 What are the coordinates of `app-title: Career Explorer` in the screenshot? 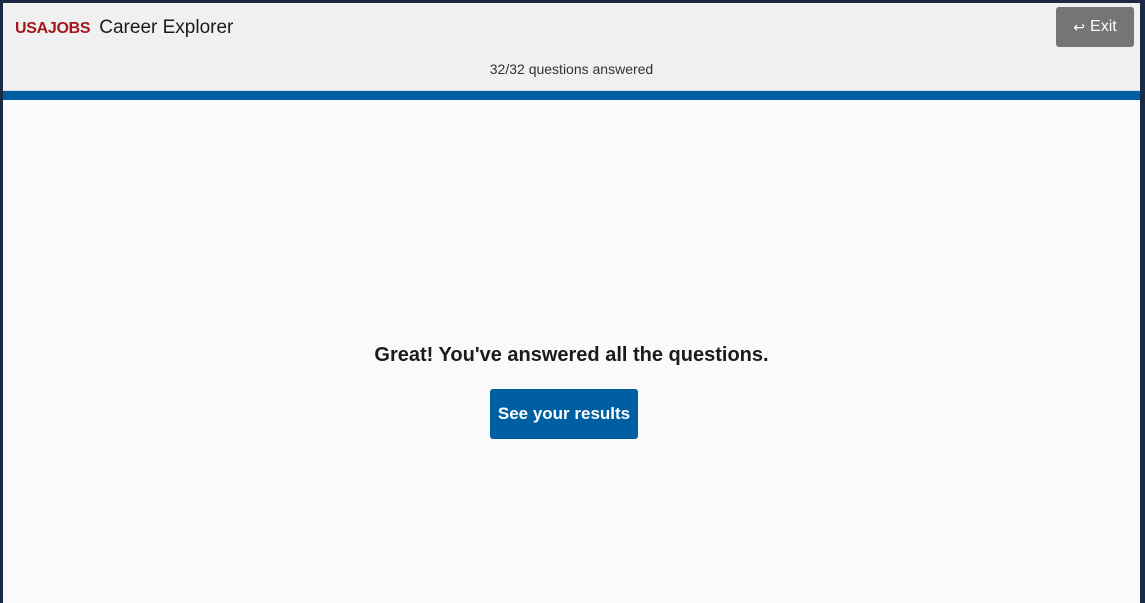 It's located at (166, 27).